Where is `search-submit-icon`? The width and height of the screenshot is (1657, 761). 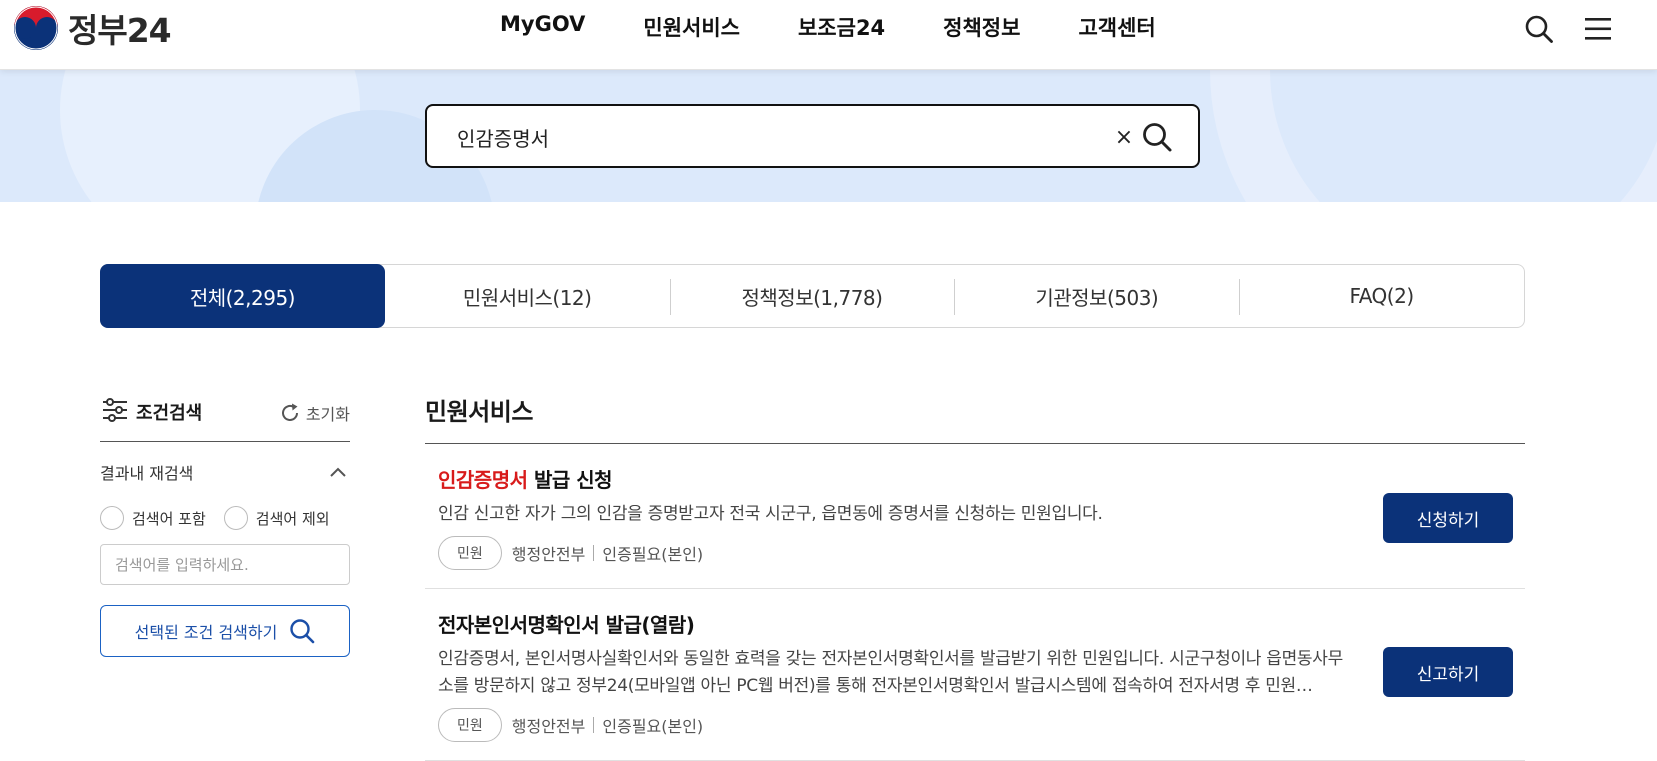
search-submit-icon is located at coordinates (1157, 137).